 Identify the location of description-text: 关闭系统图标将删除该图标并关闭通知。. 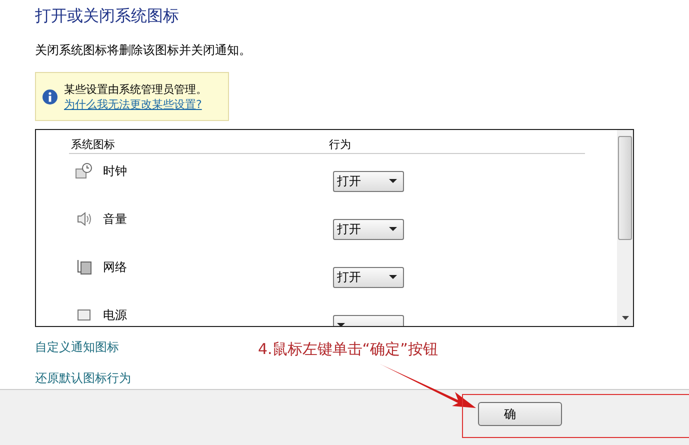
(143, 50).